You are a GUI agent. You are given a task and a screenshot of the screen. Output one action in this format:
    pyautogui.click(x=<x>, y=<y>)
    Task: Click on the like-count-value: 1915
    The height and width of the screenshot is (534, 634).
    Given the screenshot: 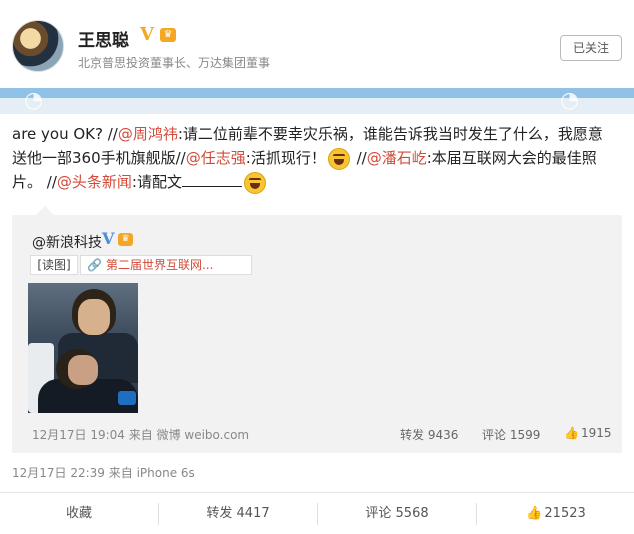 What is the action you would take?
    pyautogui.click(x=596, y=433)
    